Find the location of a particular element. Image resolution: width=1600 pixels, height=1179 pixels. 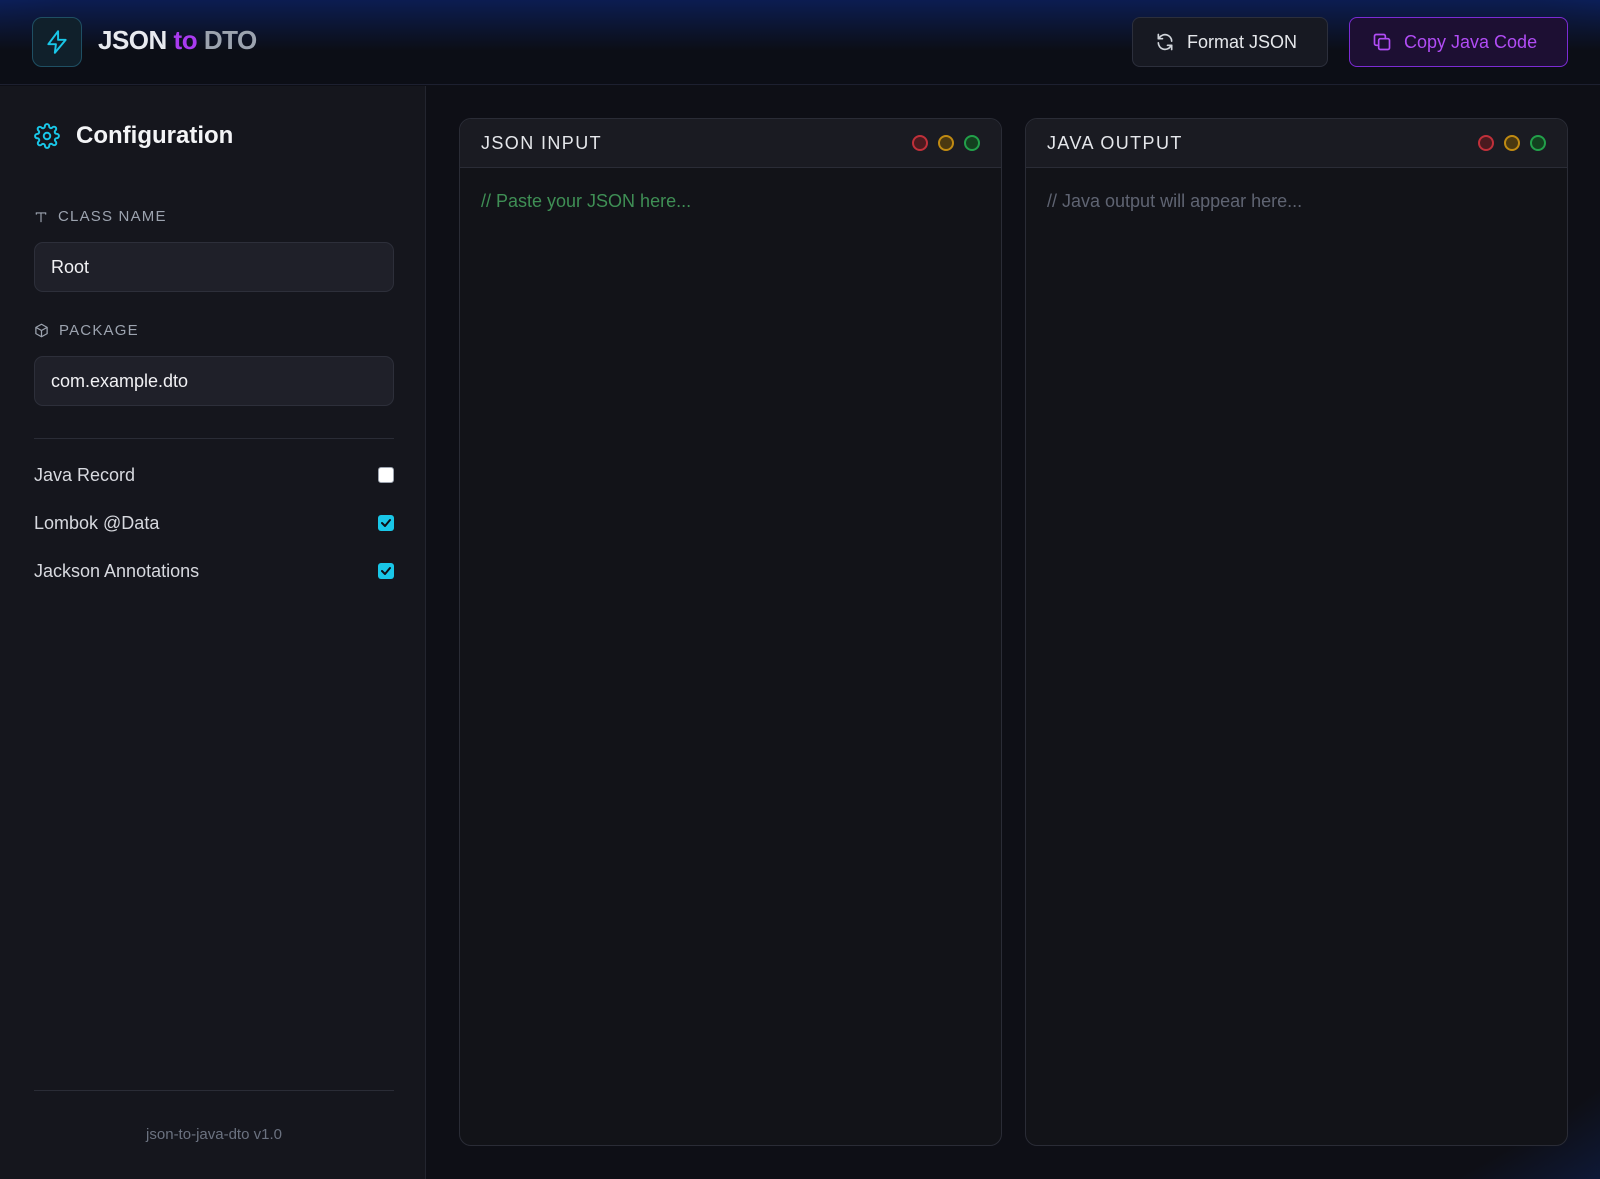

java-output-header: JAVA OUTPUT is located at coordinates (1296, 143).